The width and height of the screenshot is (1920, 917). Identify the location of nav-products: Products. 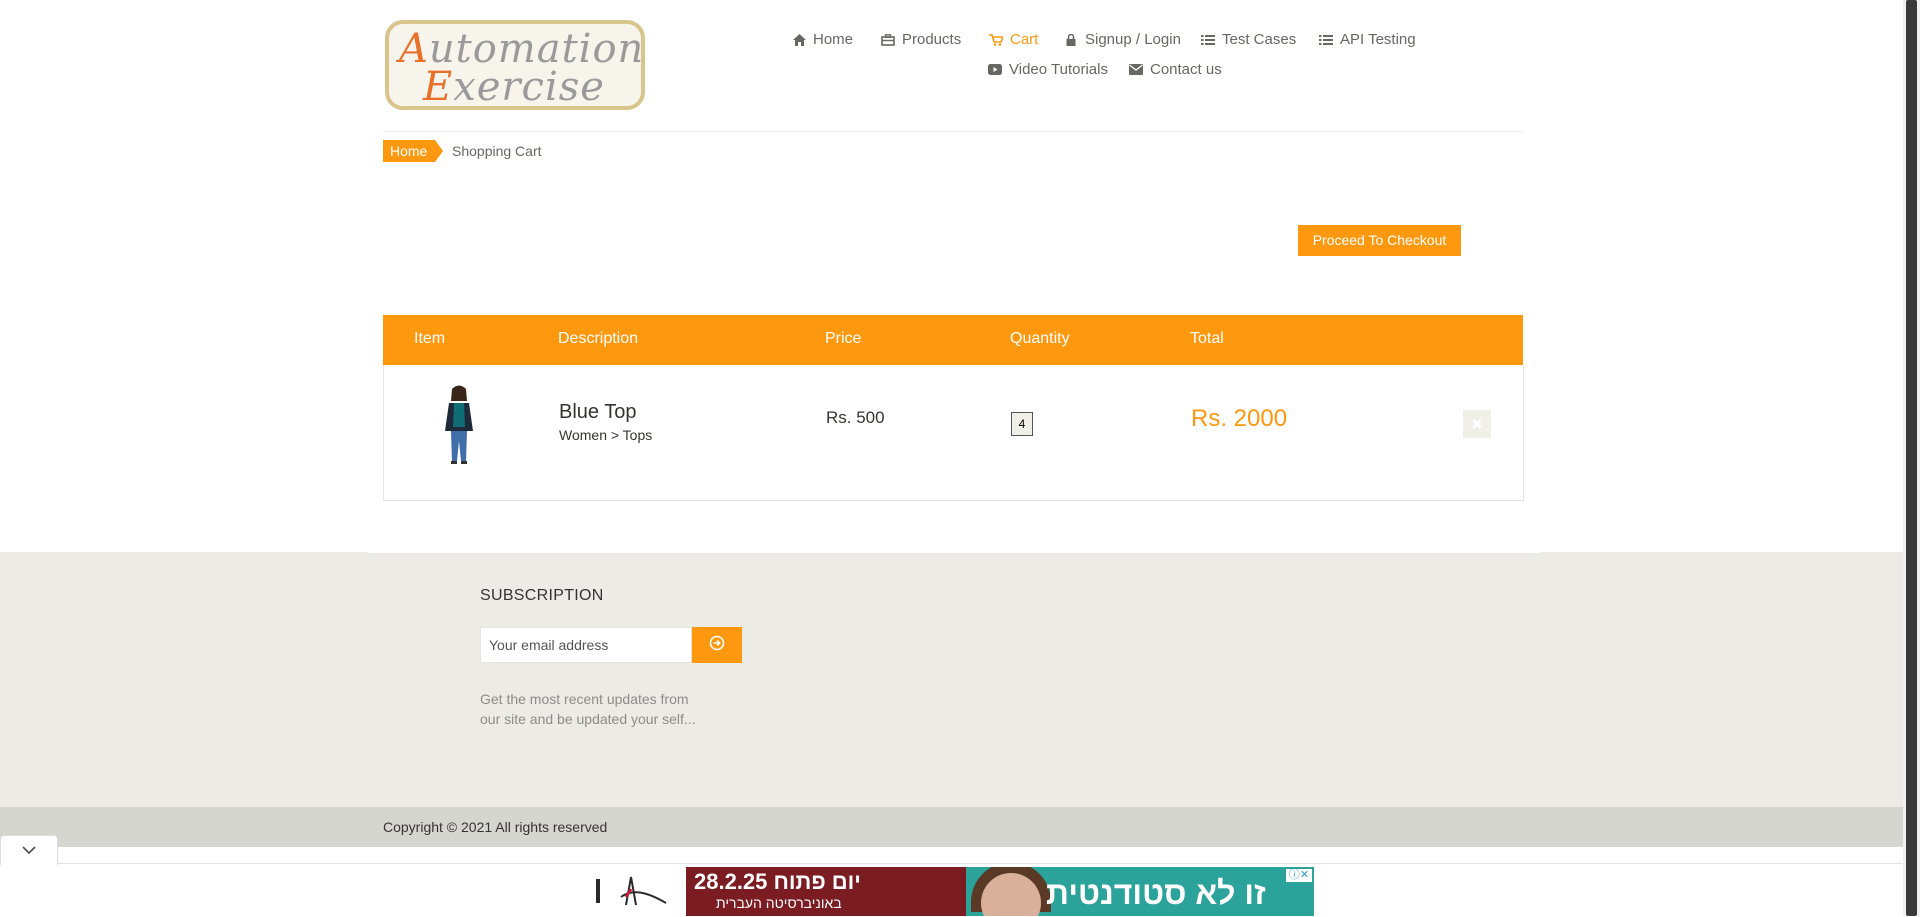
(920, 39).